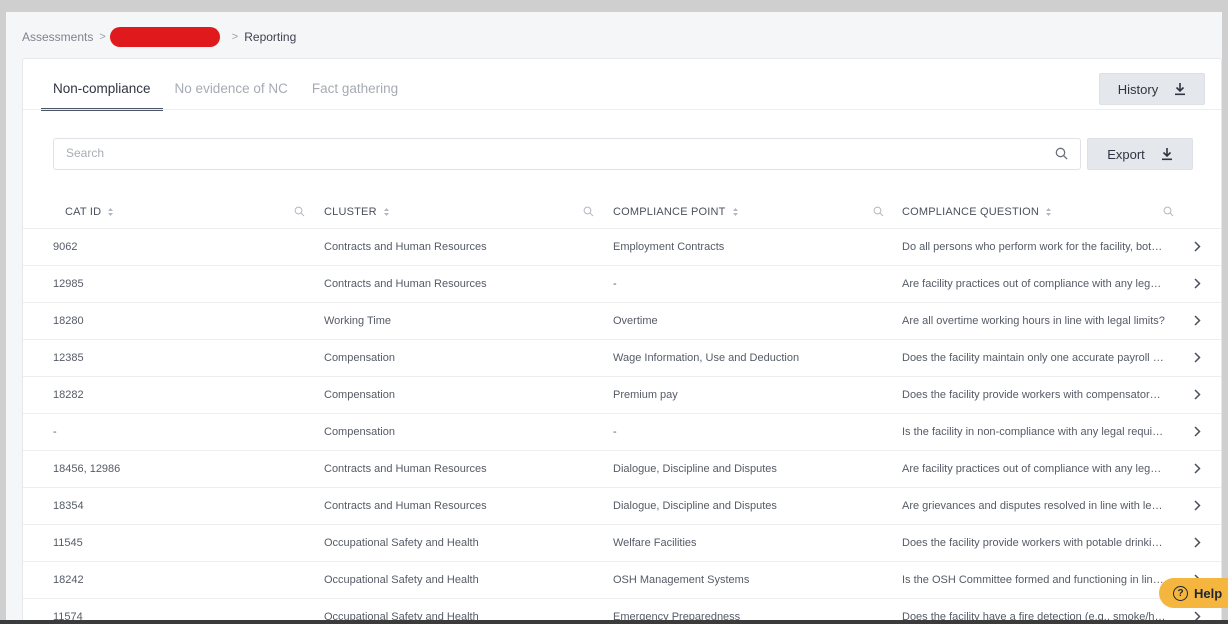 The height and width of the screenshot is (624, 1228). What do you see at coordinates (1208, 593) in the screenshot?
I see `help-button-label: Help` at bounding box center [1208, 593].